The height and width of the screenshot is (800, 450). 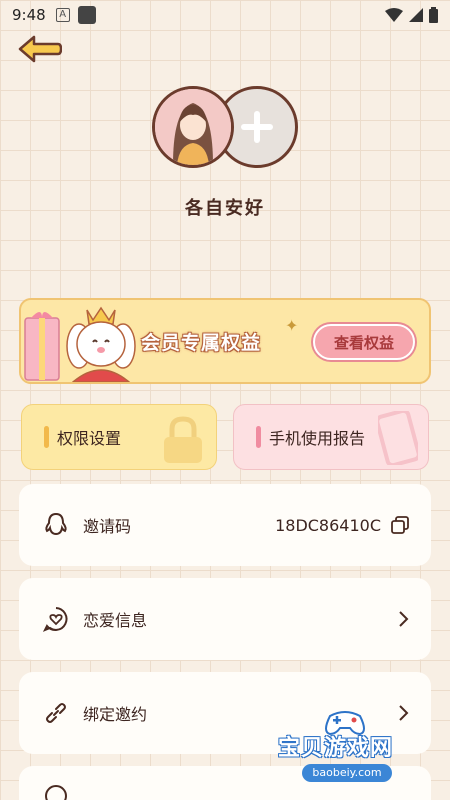 I want to click on heart-bubble-icon, so click(x=56, y=619).